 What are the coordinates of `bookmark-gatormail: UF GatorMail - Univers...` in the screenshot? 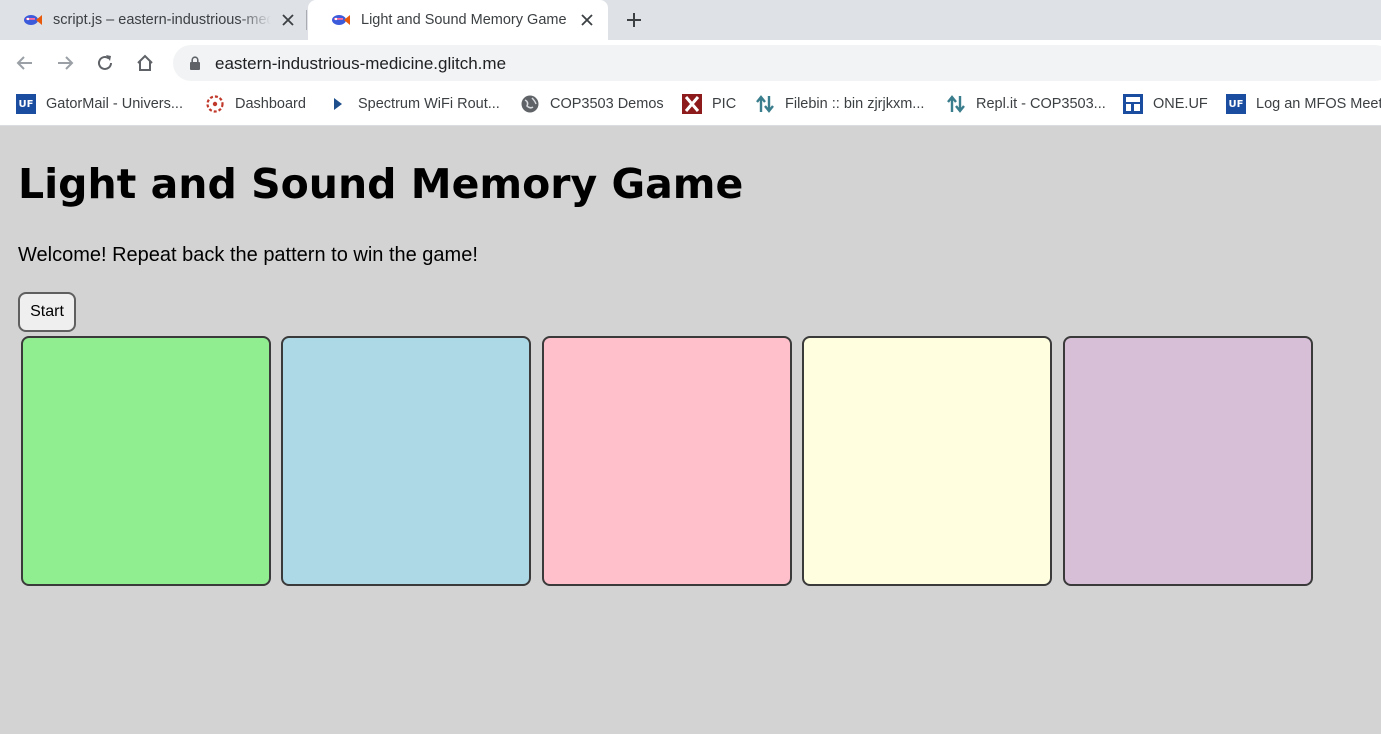 It's located at (99, 104).